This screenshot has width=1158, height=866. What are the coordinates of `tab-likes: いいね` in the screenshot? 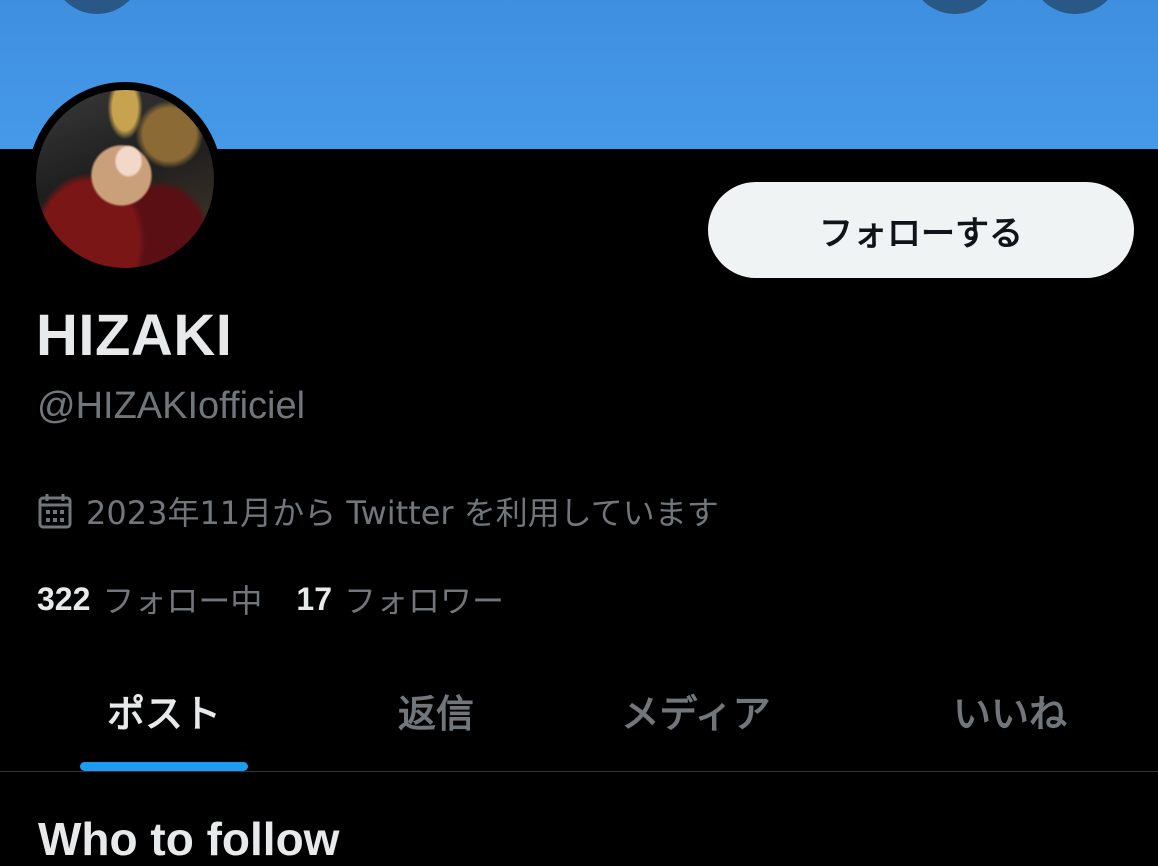 It's located at (1010, 710).